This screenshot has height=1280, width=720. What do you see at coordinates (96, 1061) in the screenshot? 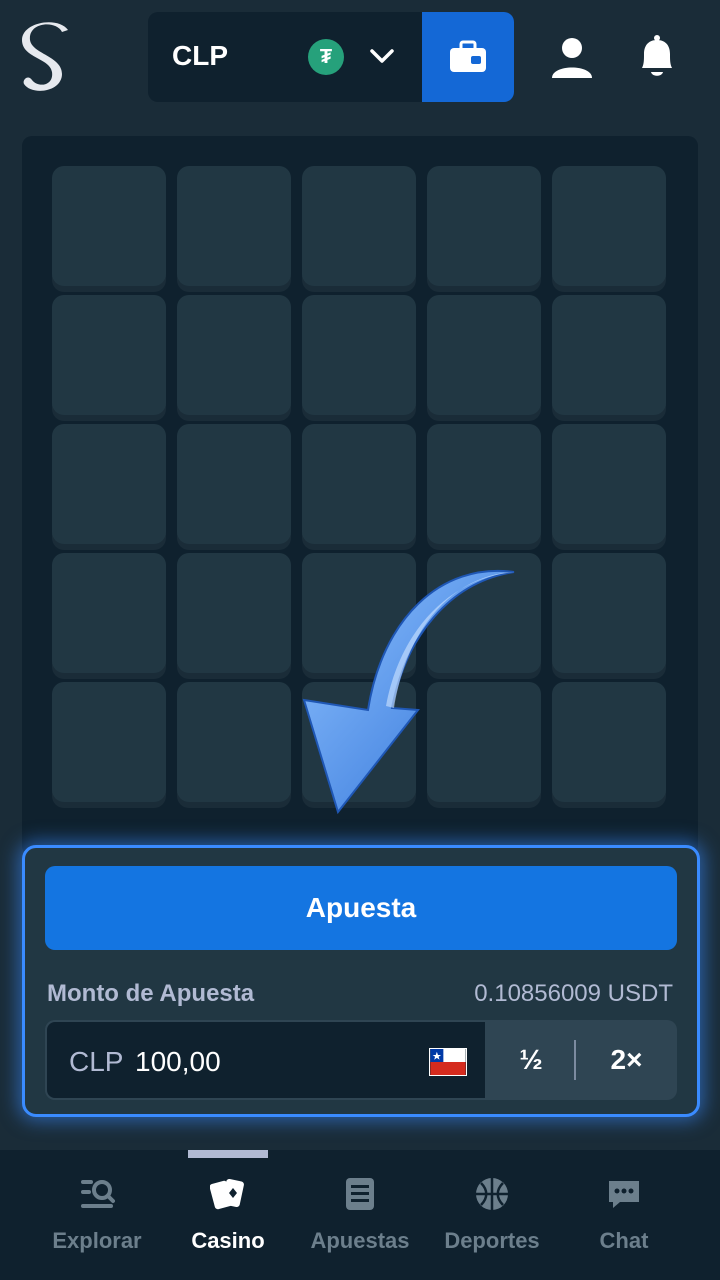
I see `bet-amount-currency: CLP` at bounding box center [96, 1061].